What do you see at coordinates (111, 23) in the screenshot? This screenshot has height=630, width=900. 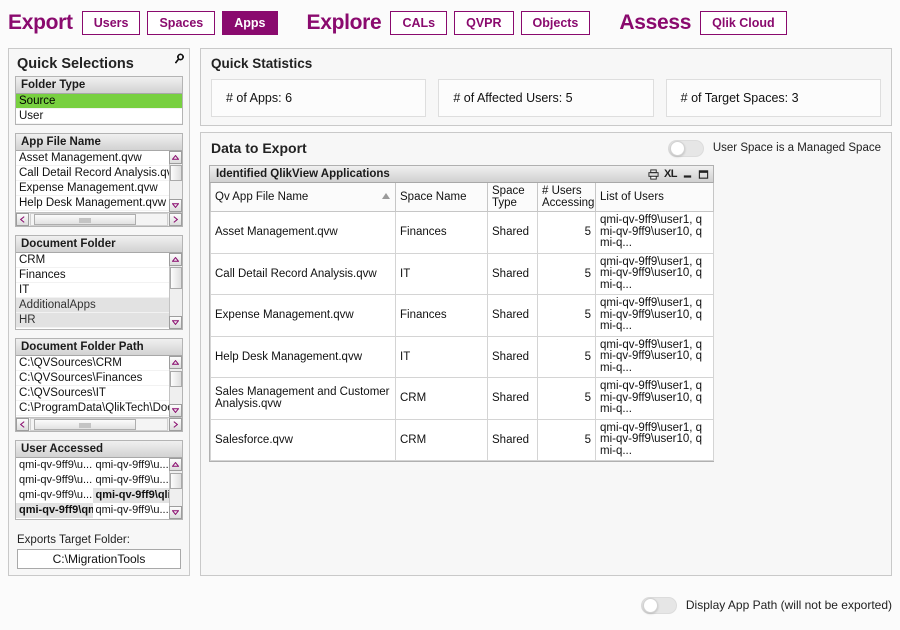 I see `nav-button-users: Users` at bounding box center [111, 23].